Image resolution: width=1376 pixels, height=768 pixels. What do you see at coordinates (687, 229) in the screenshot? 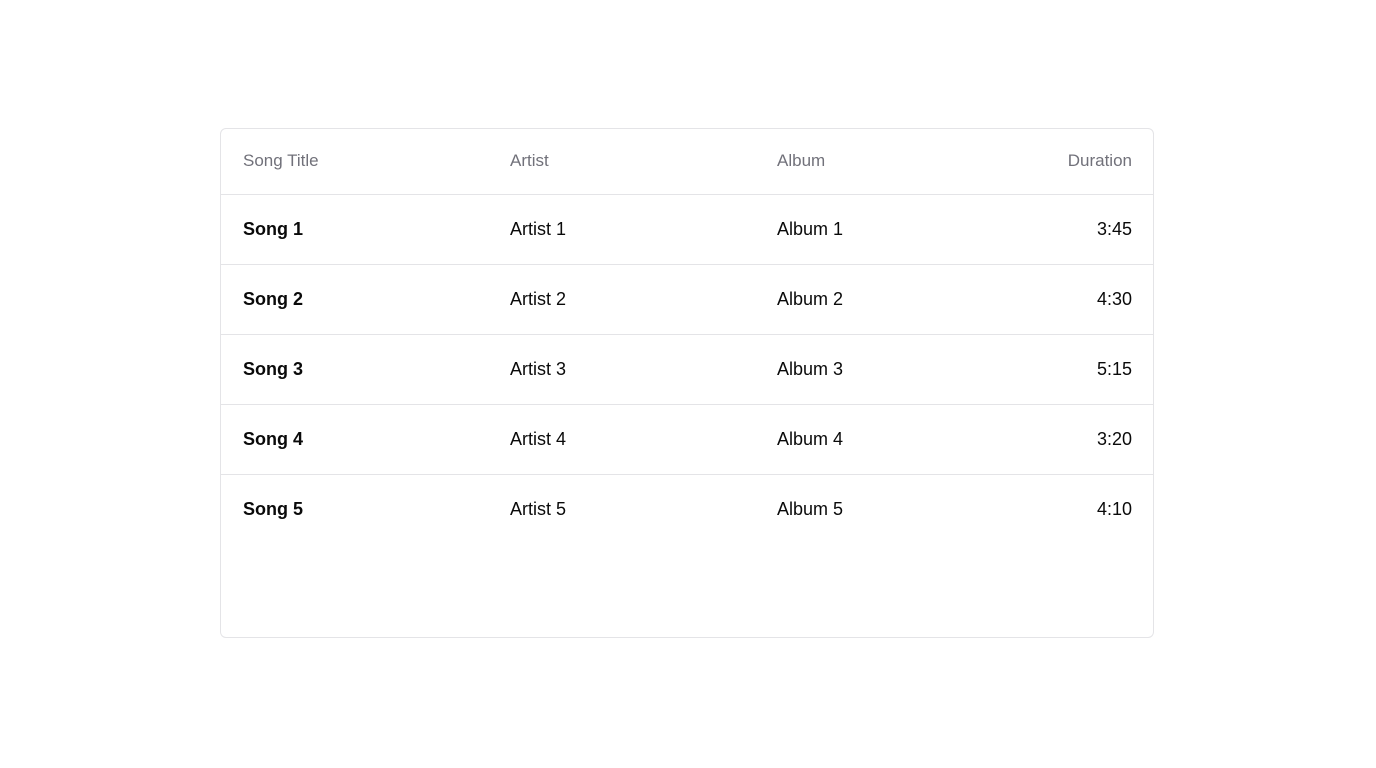
I see `table-row: Song 1 Artist 1 Album 1 3:45` at bounding box center [687, 229].